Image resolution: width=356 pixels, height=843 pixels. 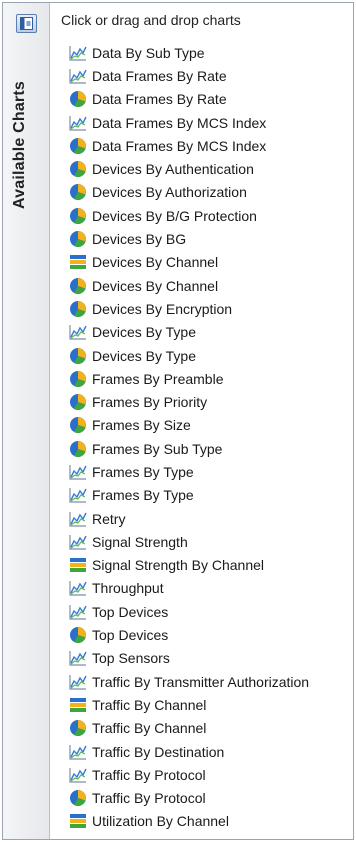 I want to click on chart-list-item-label: Devices By BG, so click(x=139, y=239).